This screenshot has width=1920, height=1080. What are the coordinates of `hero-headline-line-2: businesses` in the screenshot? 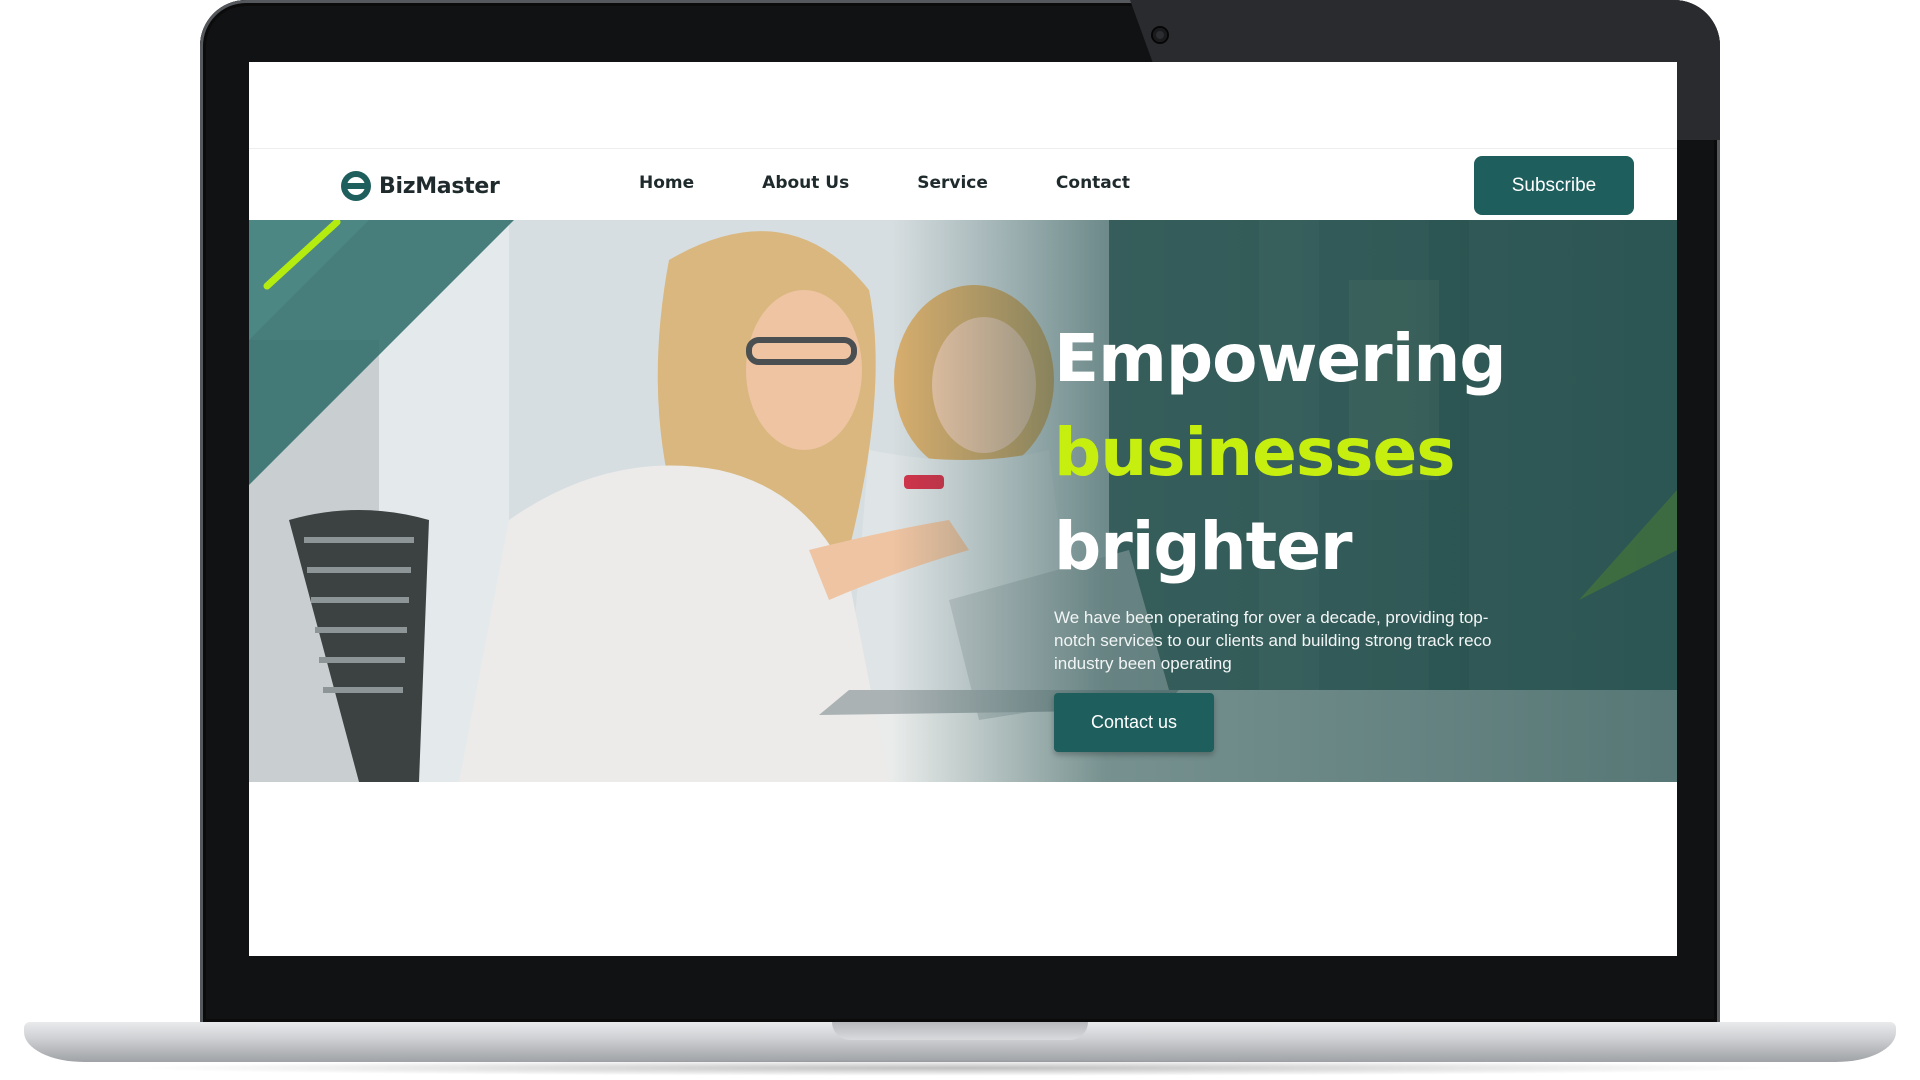 It's located at (1255, 452).